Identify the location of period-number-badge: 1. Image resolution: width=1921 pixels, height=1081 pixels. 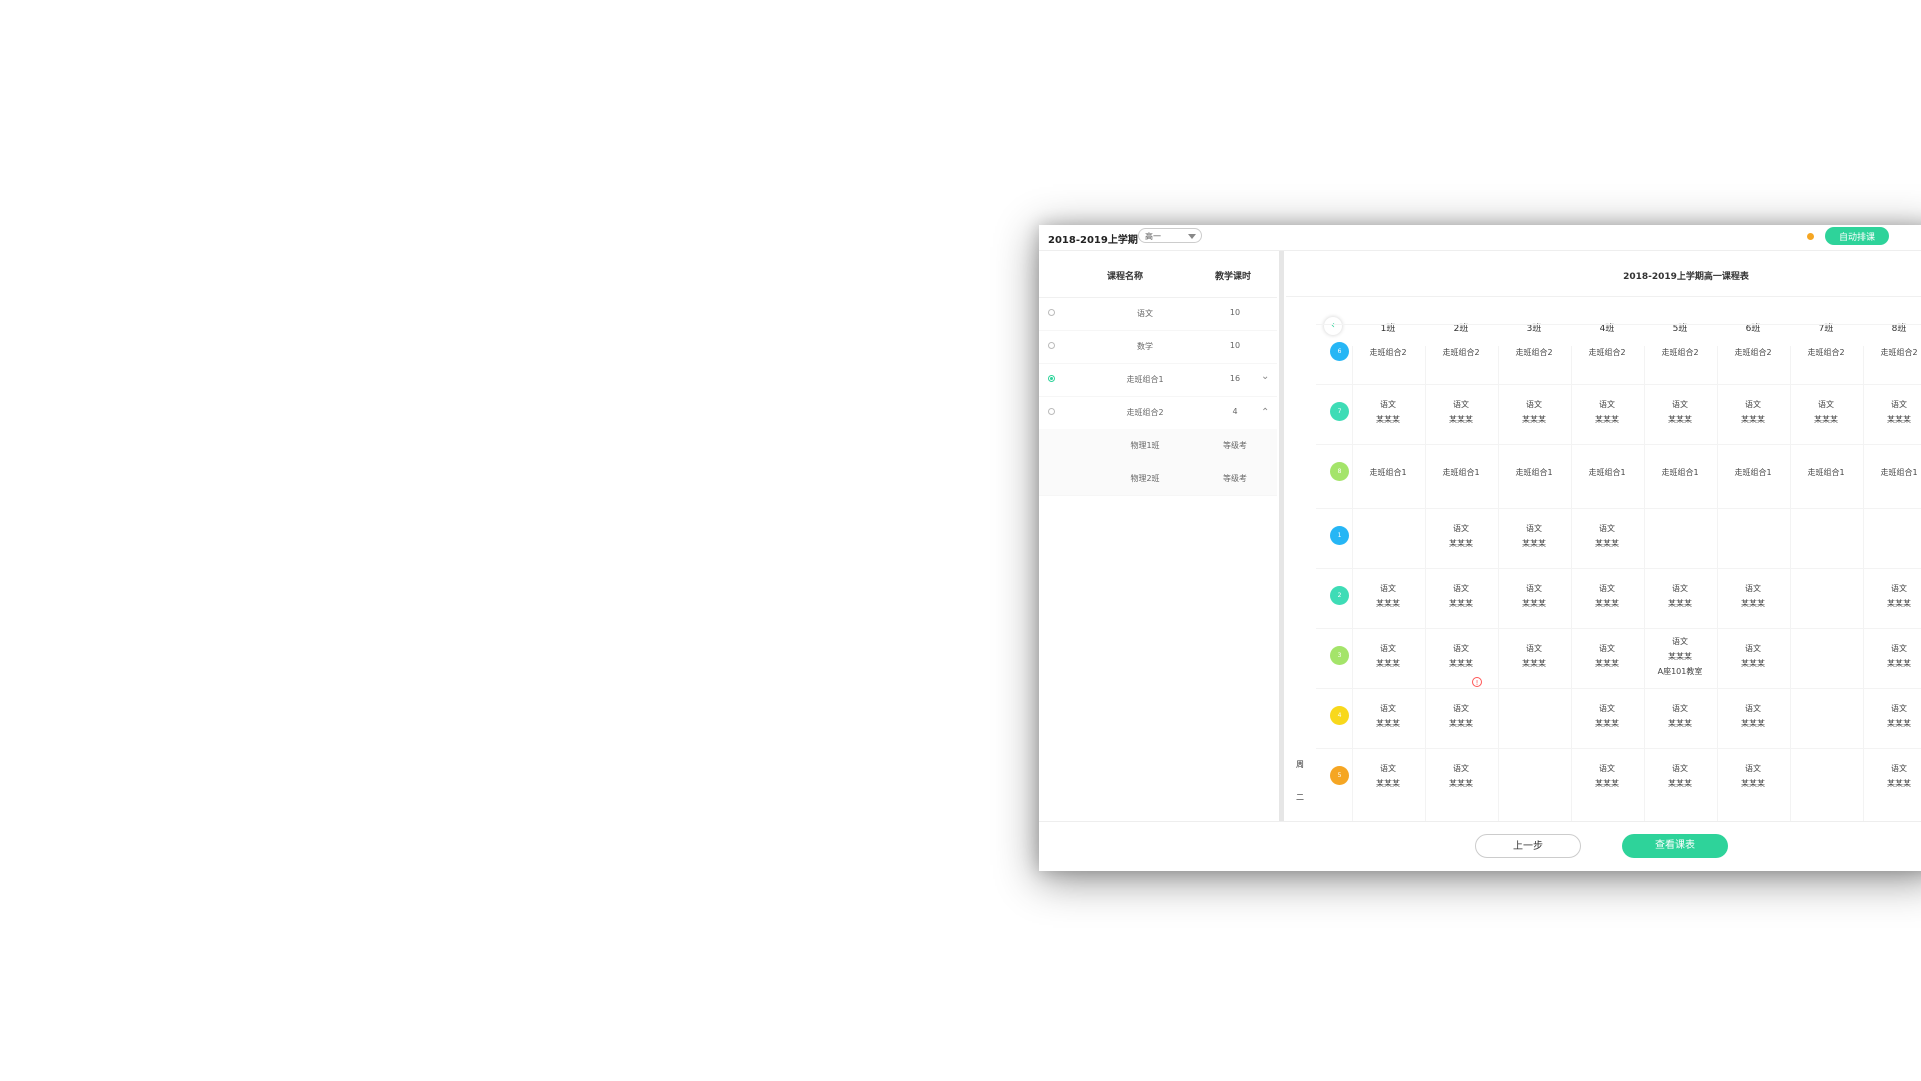
(1339, 535).